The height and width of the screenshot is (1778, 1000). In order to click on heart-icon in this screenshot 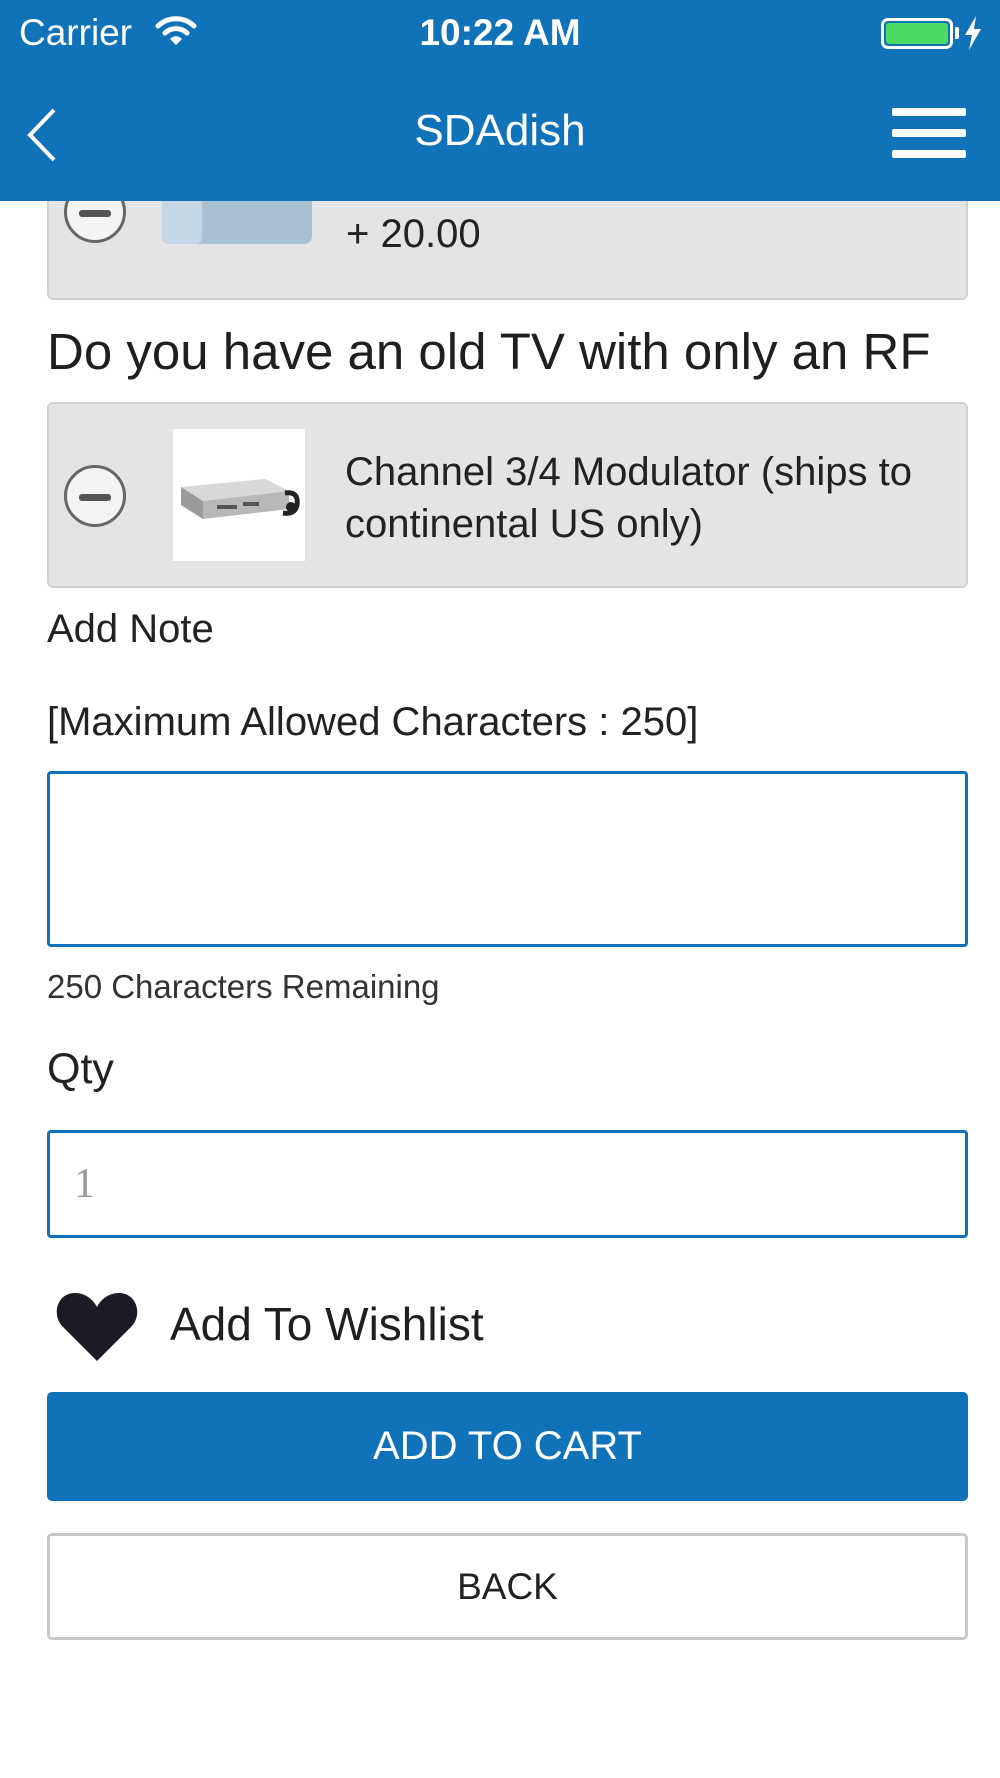, I will do `click(97, 1327)`.